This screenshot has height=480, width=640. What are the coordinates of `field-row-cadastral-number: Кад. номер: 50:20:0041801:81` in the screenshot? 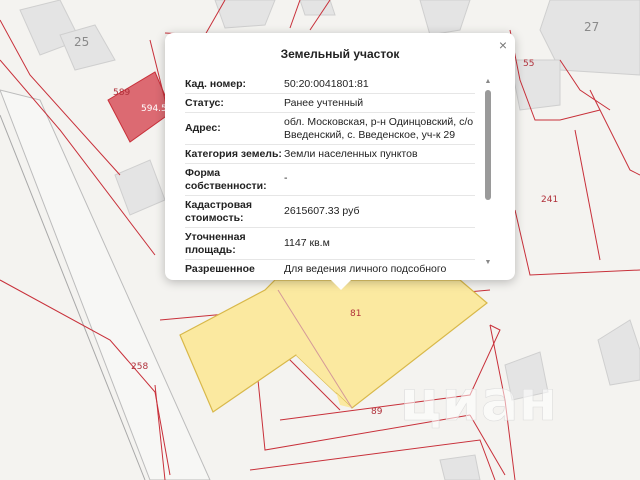 It's located at (330, 84).